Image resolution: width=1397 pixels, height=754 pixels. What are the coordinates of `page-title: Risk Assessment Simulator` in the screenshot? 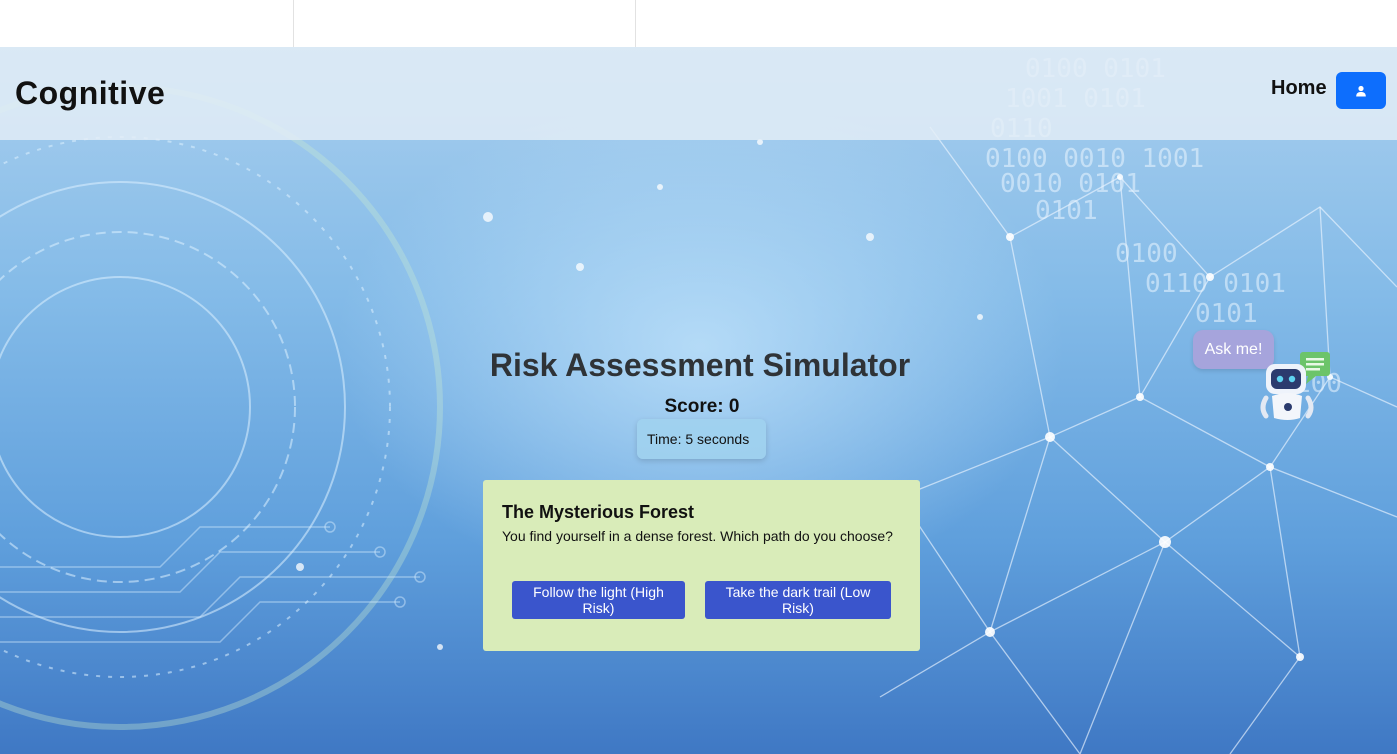 It's located at (700, 365).